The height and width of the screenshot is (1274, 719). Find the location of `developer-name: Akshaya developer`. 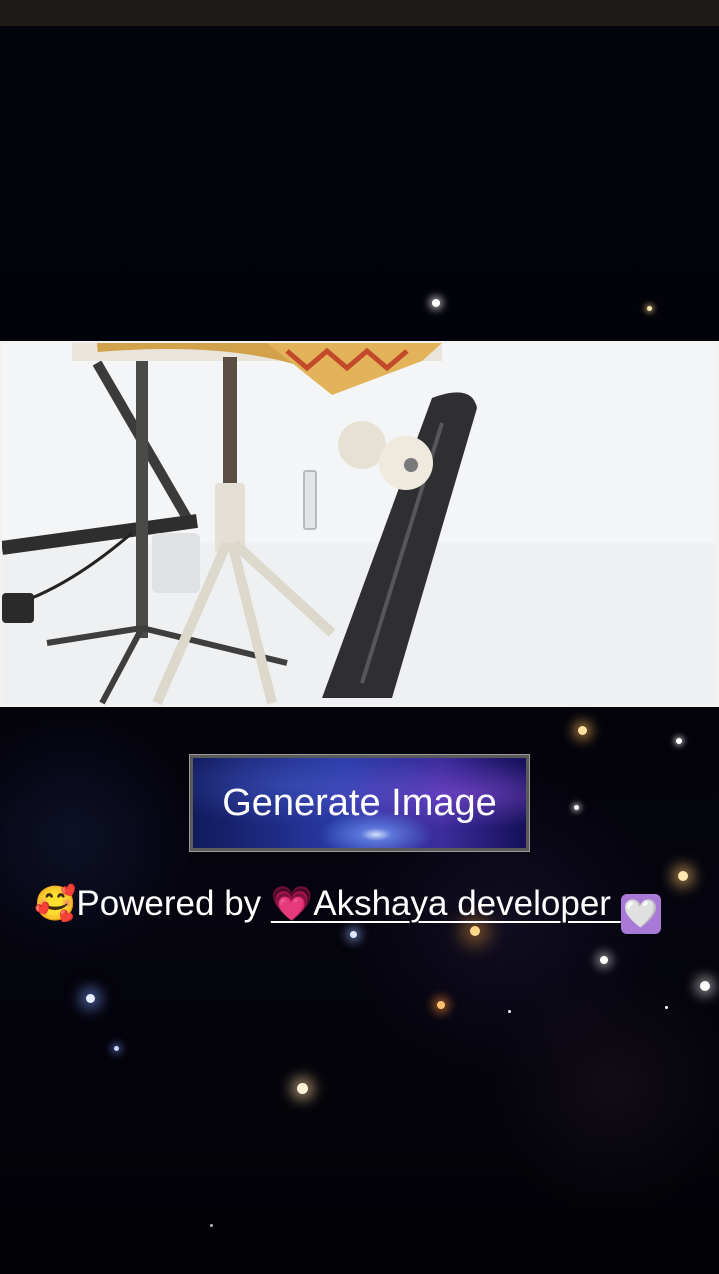

developer-name: Akshaya developer is located at coordinates (462, 903).